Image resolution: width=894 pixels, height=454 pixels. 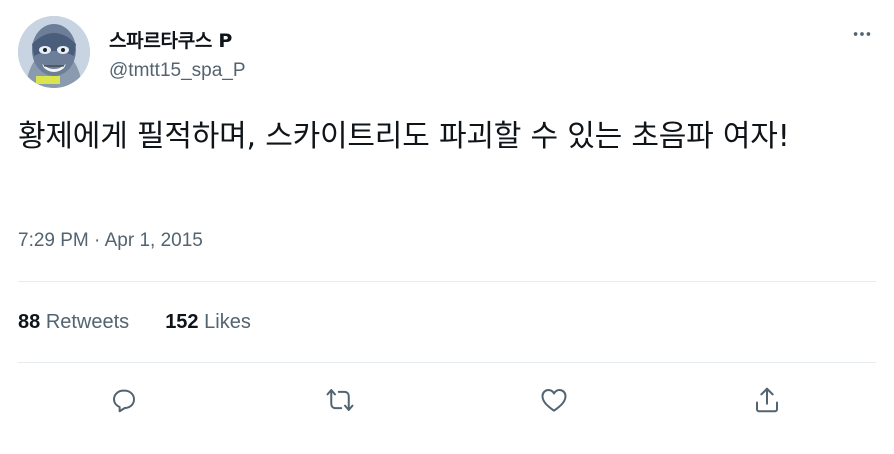 I want to click on share-icon, so click(x=767, y=400).